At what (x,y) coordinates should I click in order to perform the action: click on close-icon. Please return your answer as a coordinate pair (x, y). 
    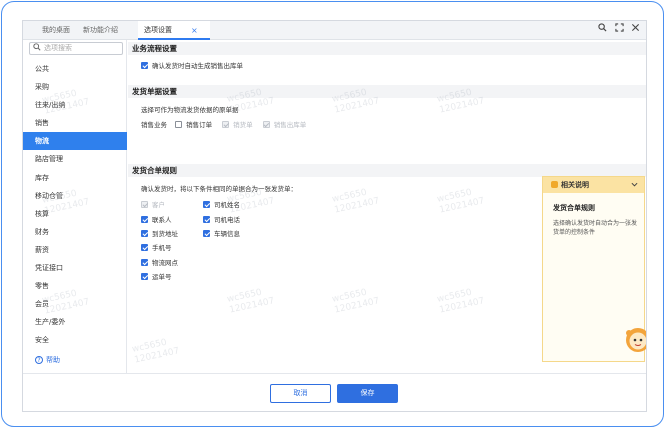
    Looking at the image, I should click on (635, 30).